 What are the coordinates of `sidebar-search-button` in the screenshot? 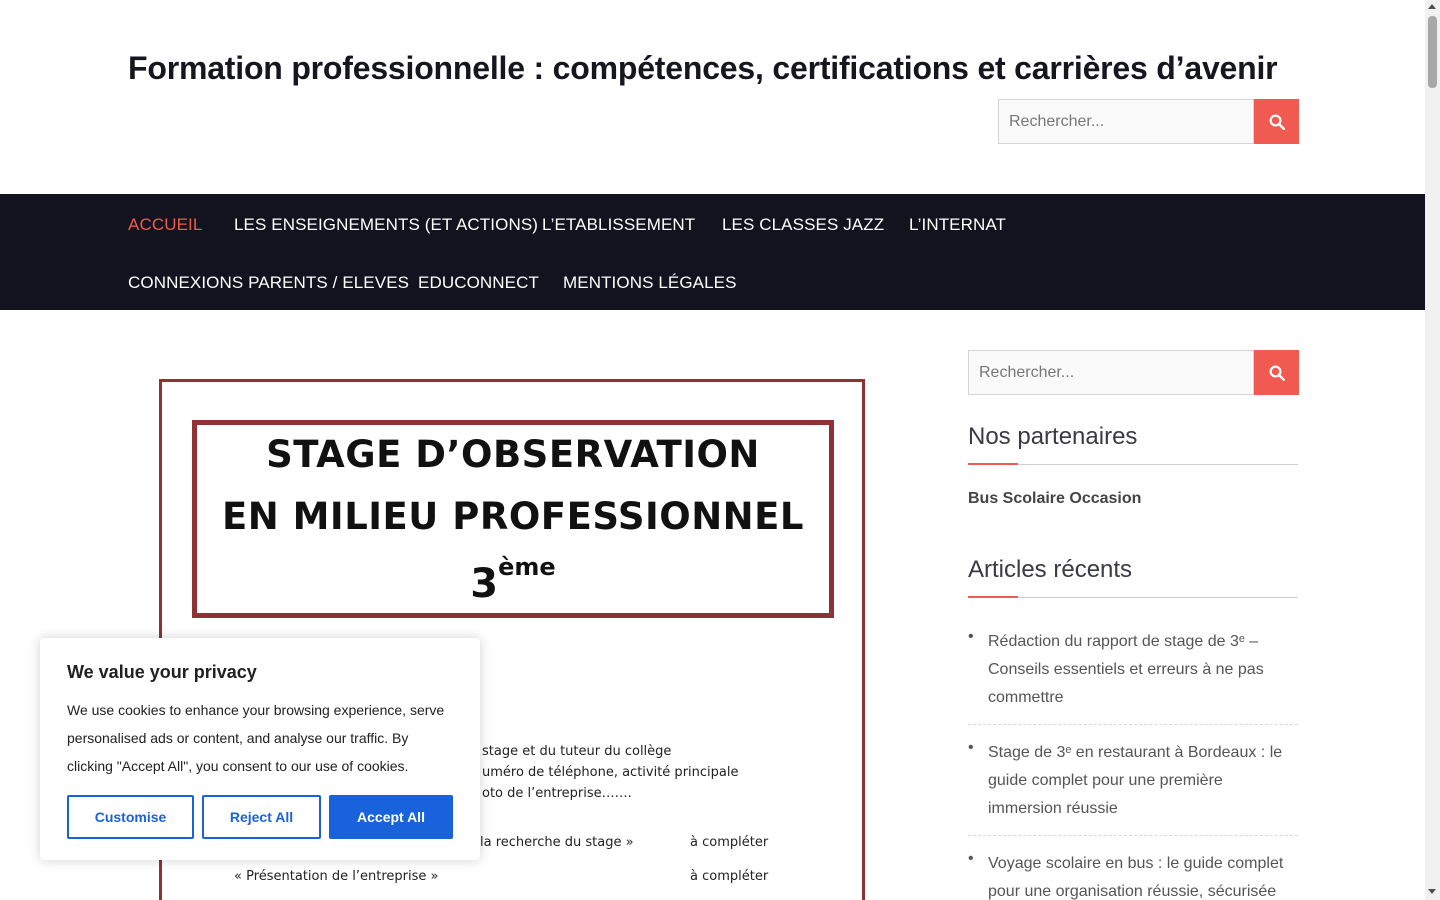 It's located at (1276, 372).